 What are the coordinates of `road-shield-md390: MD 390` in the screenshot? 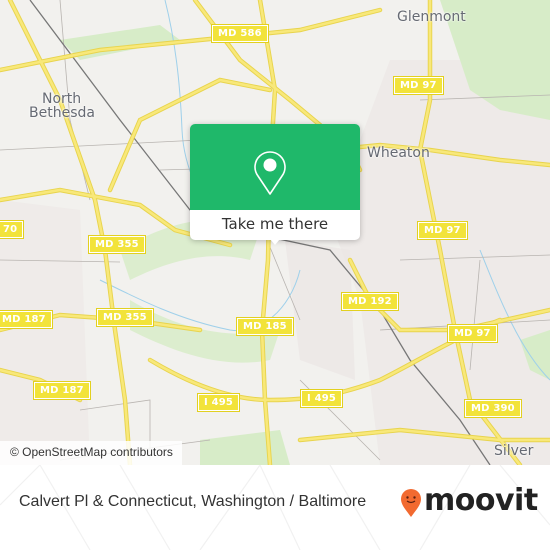 It's located at (493, 408).